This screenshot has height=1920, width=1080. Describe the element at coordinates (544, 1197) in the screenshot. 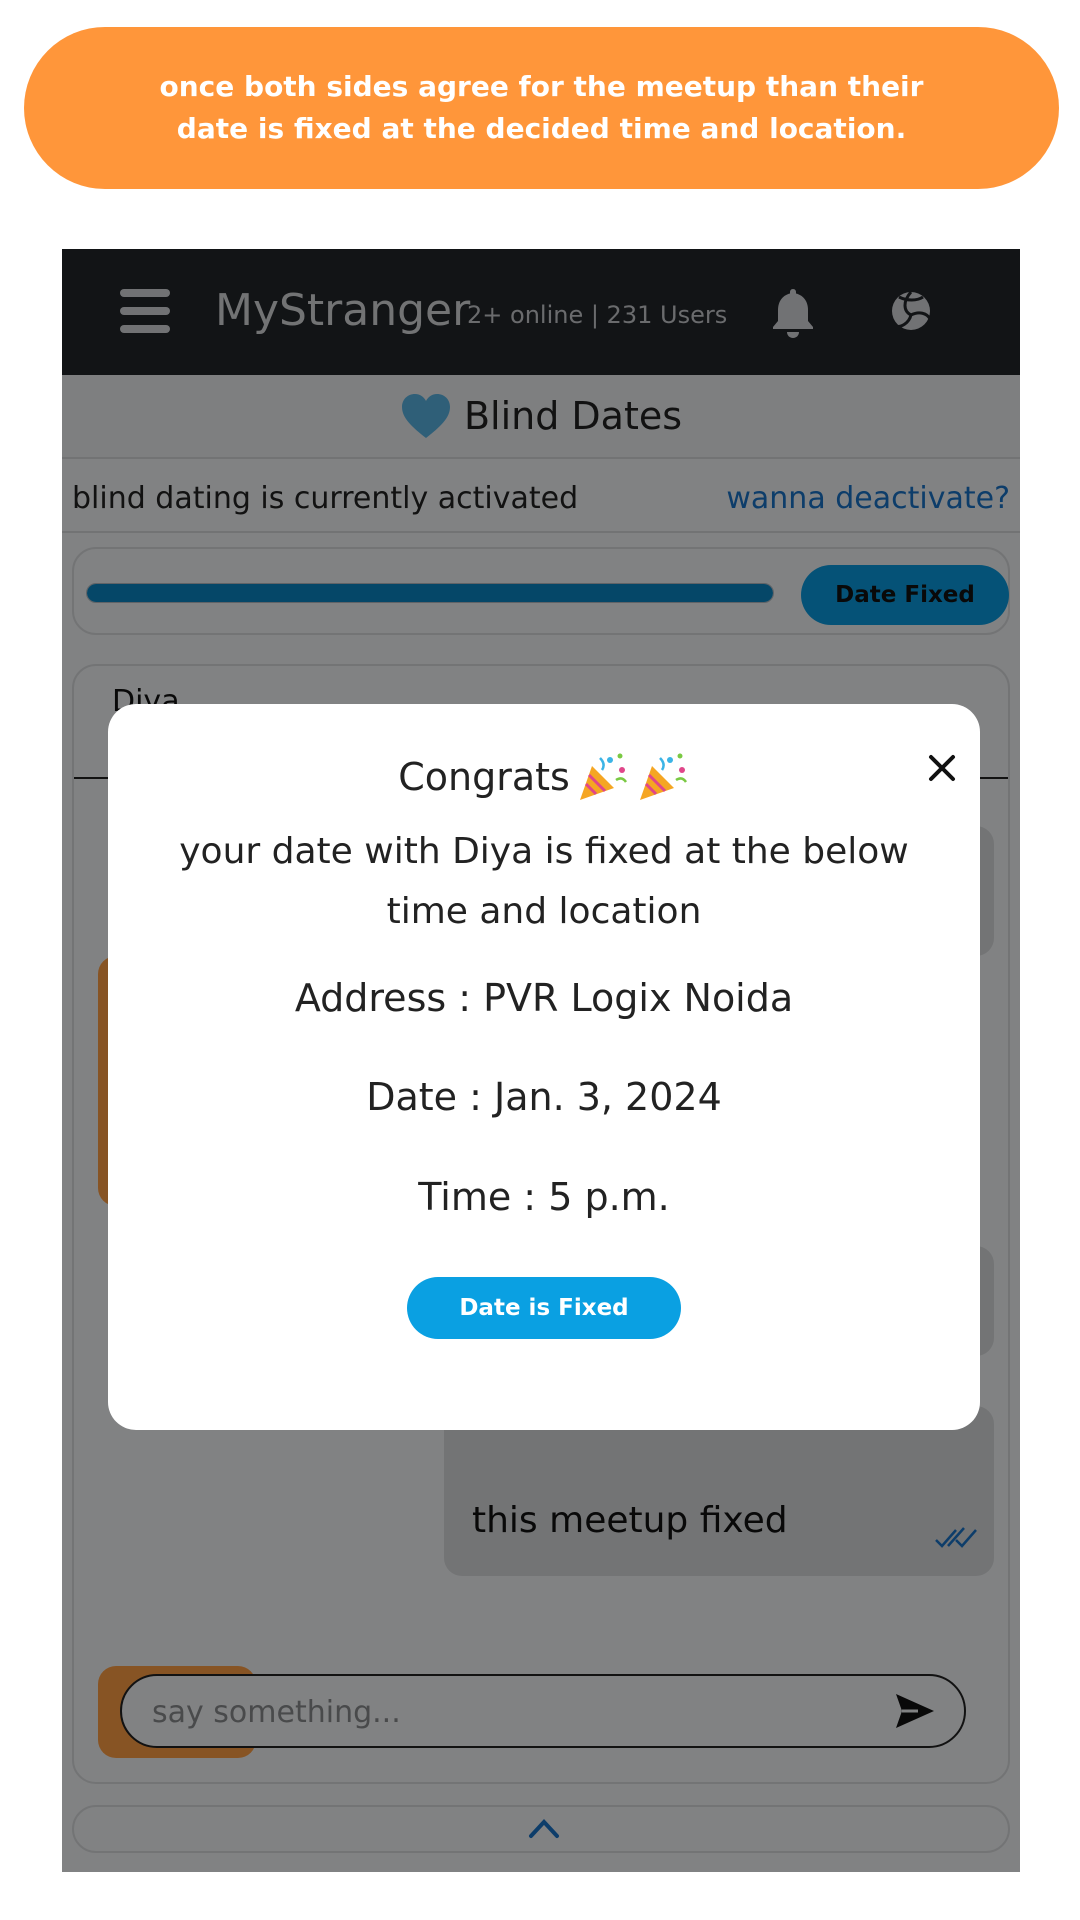

I see `meetup-time: Time : 5 p.m.` at that location.